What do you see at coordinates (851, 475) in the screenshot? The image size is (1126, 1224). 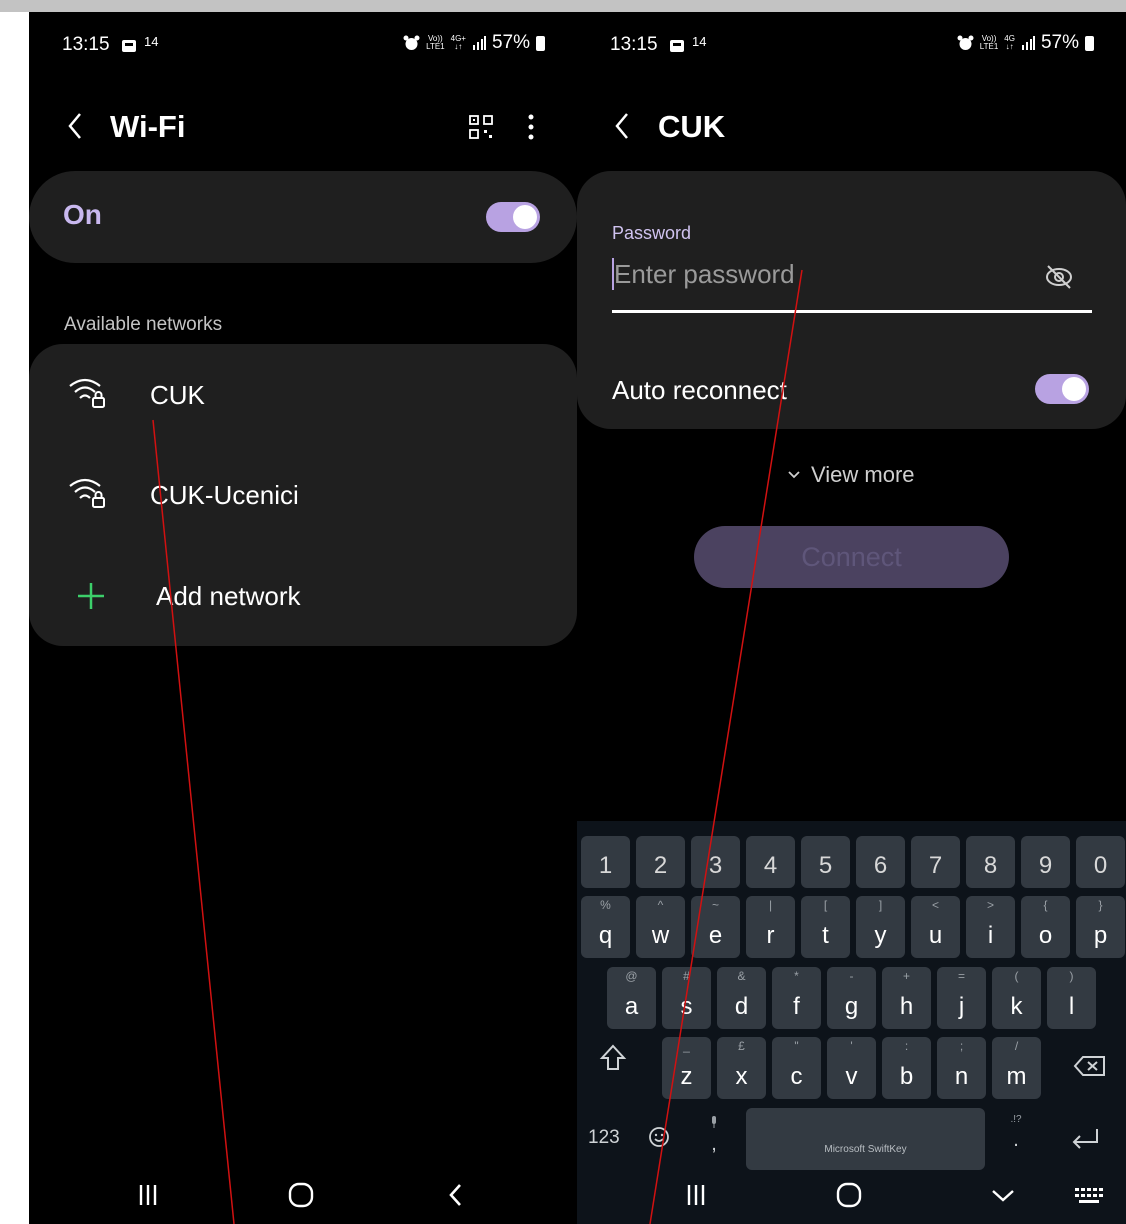 I see `view-more-link: View more` at bounding box center [851, 475].